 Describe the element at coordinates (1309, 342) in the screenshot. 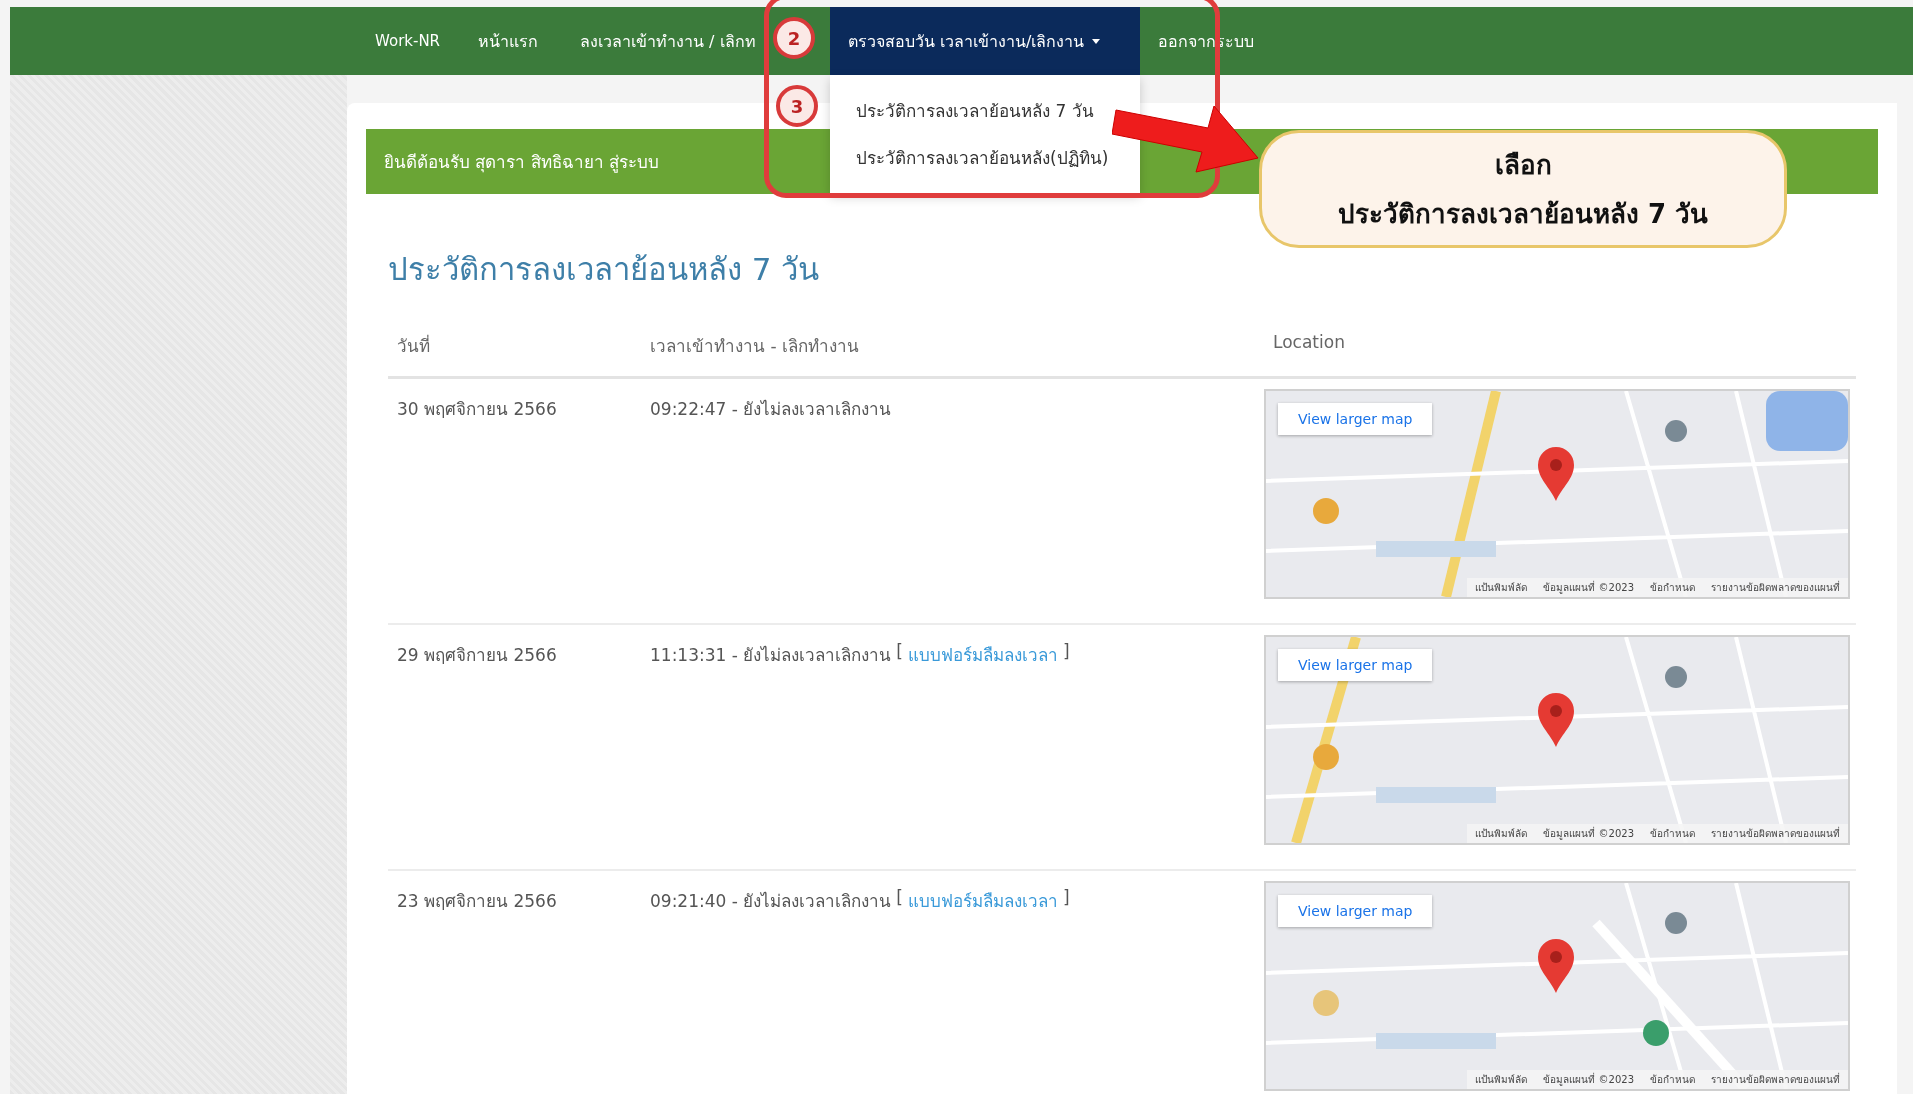

I see `column-header: Location` at that location.